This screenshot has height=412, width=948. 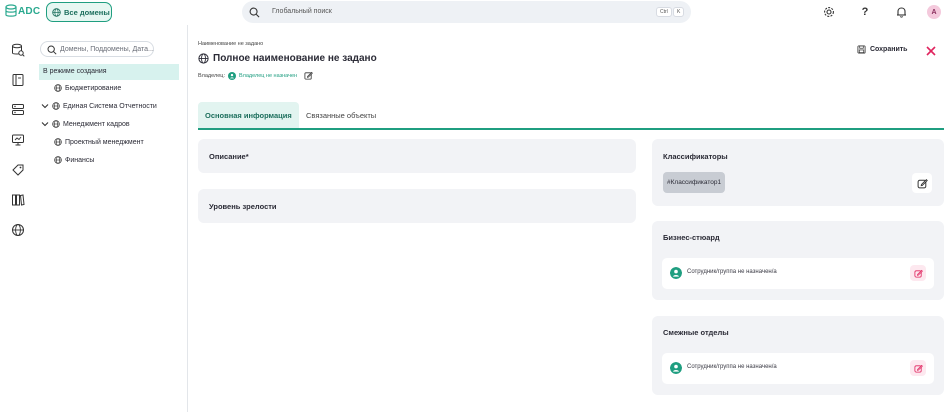 I want to click on rail-library, so click(x=18, y=200).